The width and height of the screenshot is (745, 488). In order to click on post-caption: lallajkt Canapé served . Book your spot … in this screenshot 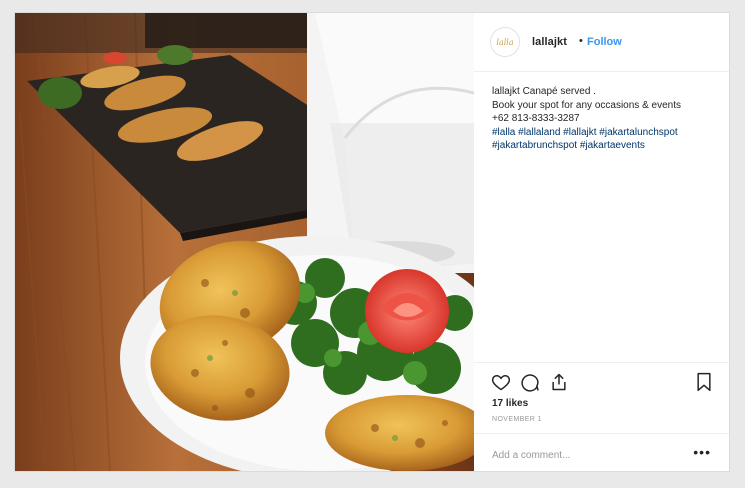, I will do `click(604, 119)`.